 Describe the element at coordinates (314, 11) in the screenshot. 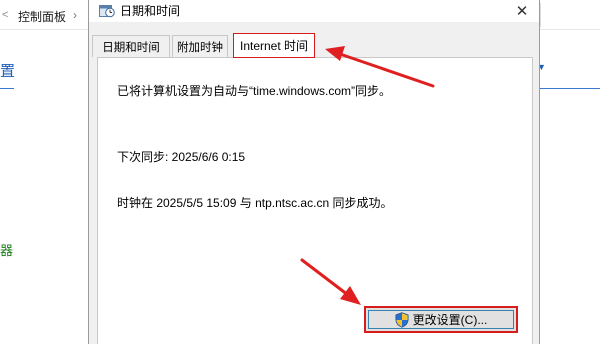

I see `dialog-titlebar: 日期和时间 ✕` at that location.